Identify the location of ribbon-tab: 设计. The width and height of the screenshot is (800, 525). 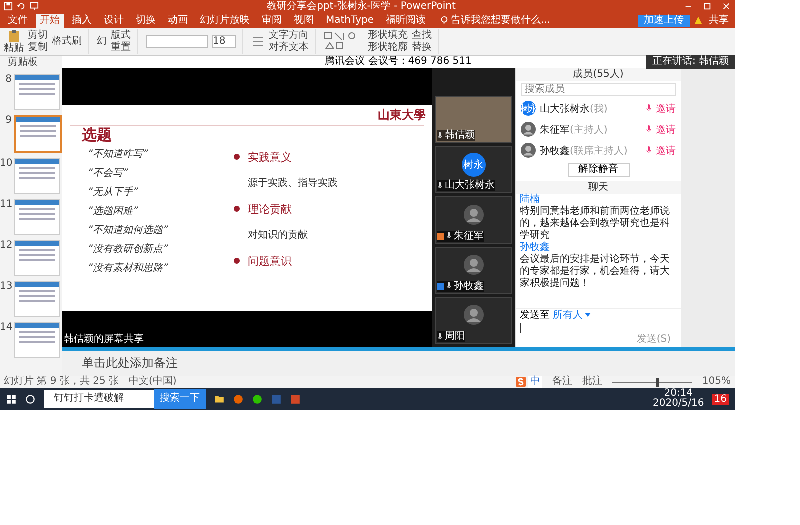
(114, 21).